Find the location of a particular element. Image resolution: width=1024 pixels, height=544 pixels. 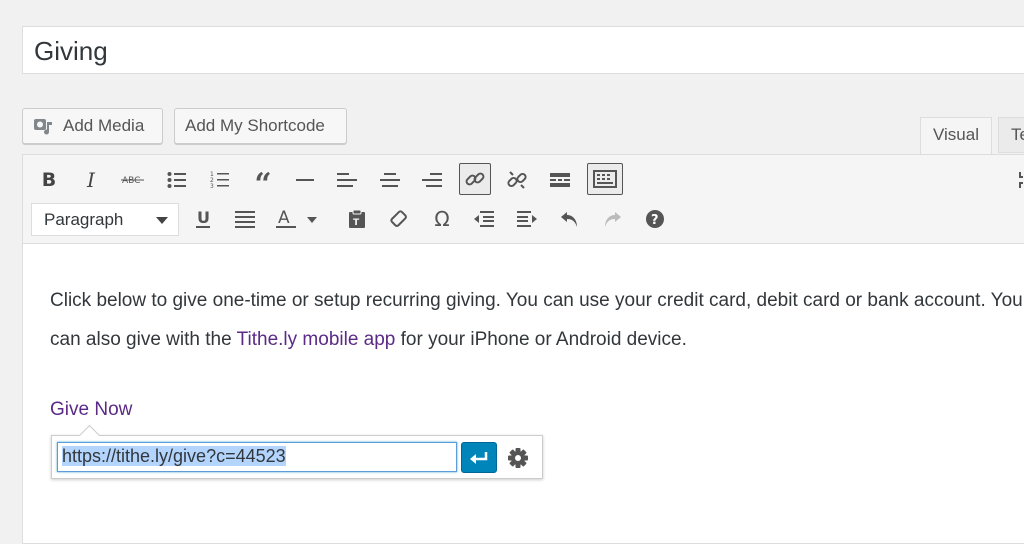

svg-text: 3 is located at coordinates (212, 186).